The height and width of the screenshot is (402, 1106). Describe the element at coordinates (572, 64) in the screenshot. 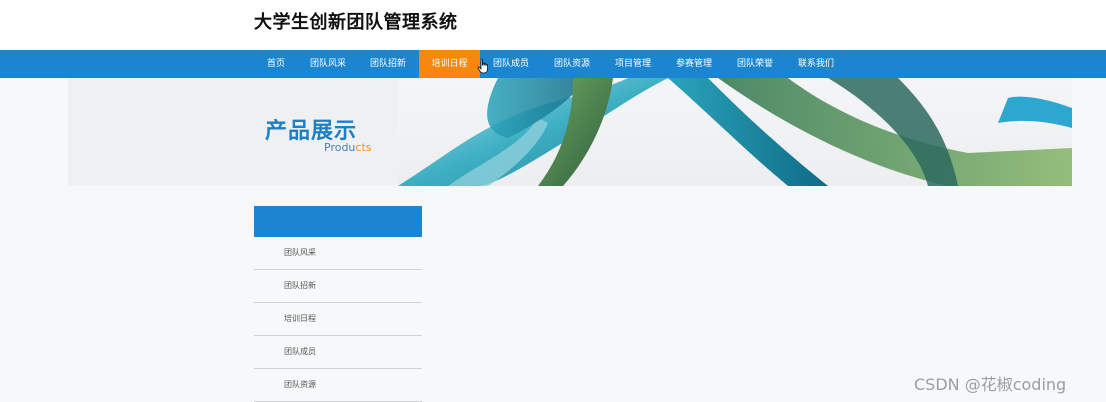

I see `nav-item-team-resources: 团队资源` at that location.